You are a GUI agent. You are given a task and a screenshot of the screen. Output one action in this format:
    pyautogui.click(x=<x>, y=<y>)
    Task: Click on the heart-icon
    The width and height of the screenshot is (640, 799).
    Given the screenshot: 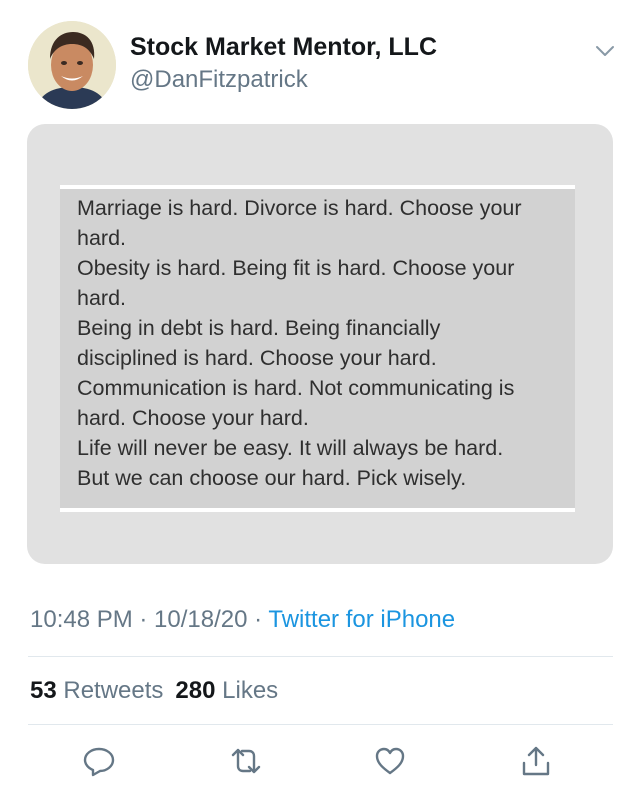 What is the action you would take?
    pyautogui.click(x=390, y=761)
    